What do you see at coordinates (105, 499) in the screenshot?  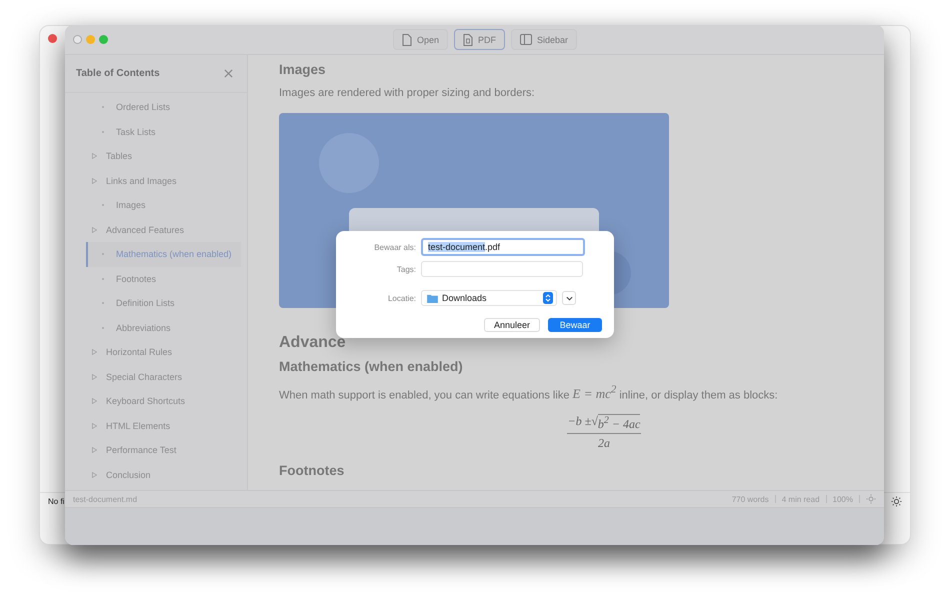 I see `file-name: test-document.md` at bounding box center [105, 499].